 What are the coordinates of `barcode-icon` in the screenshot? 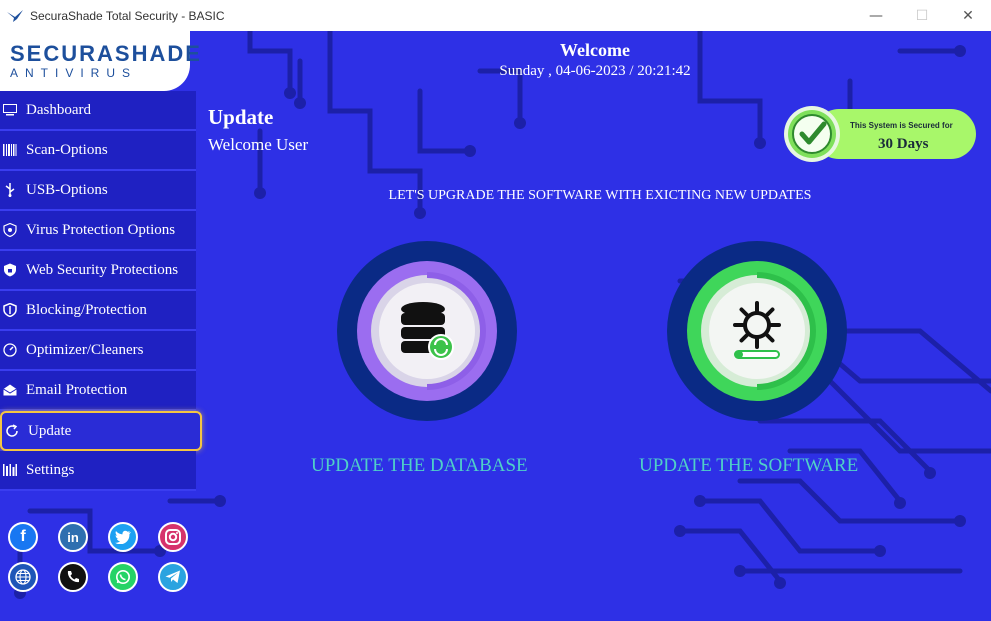 It's located at (10, 150).